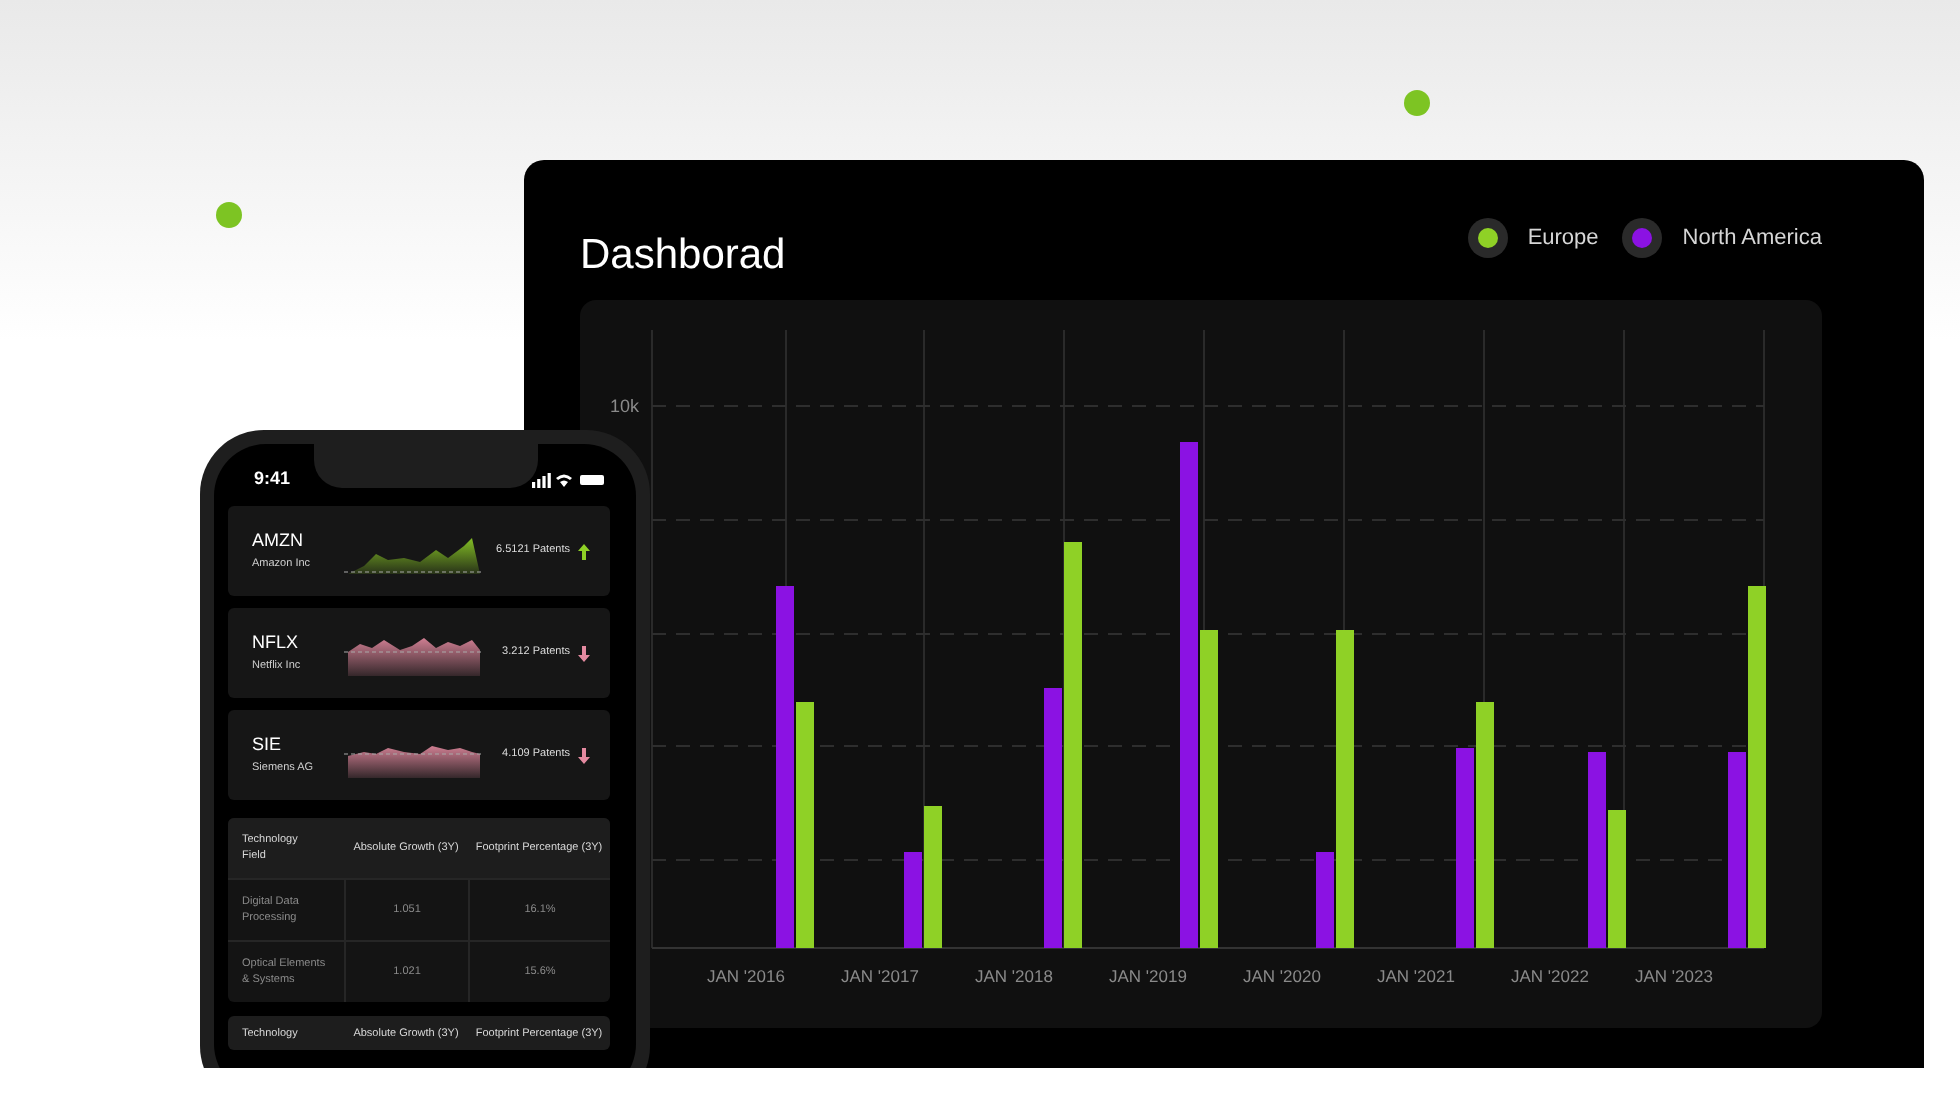 The width and height of the screenshot is (1960, 1120). What do you see at coordinates (1014, 976) in the screenshot?
I see `axis-label: JAN '2018` at bounding box center [1014, 976].